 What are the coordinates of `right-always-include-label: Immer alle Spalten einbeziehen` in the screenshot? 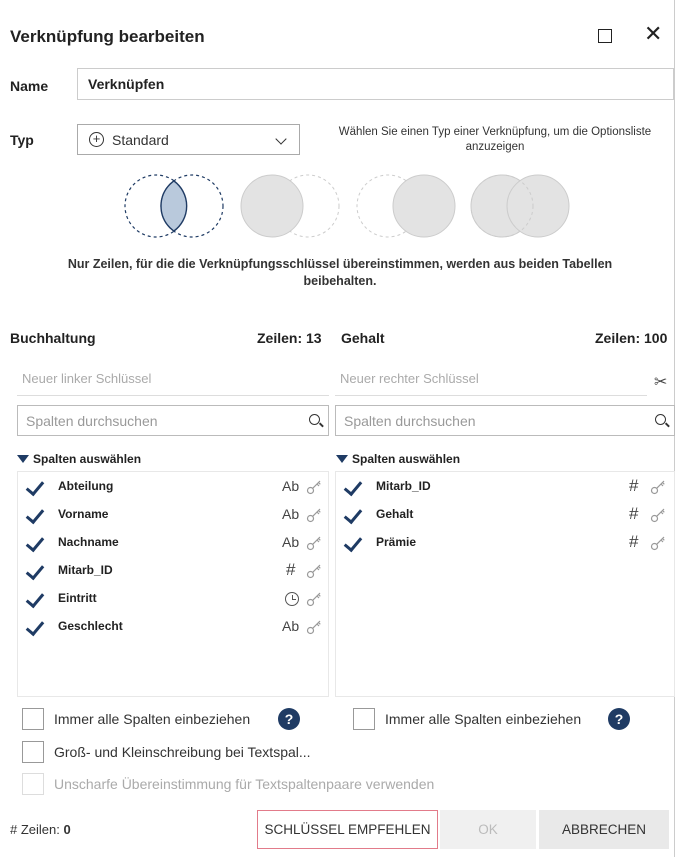 It's located at (483, 719).